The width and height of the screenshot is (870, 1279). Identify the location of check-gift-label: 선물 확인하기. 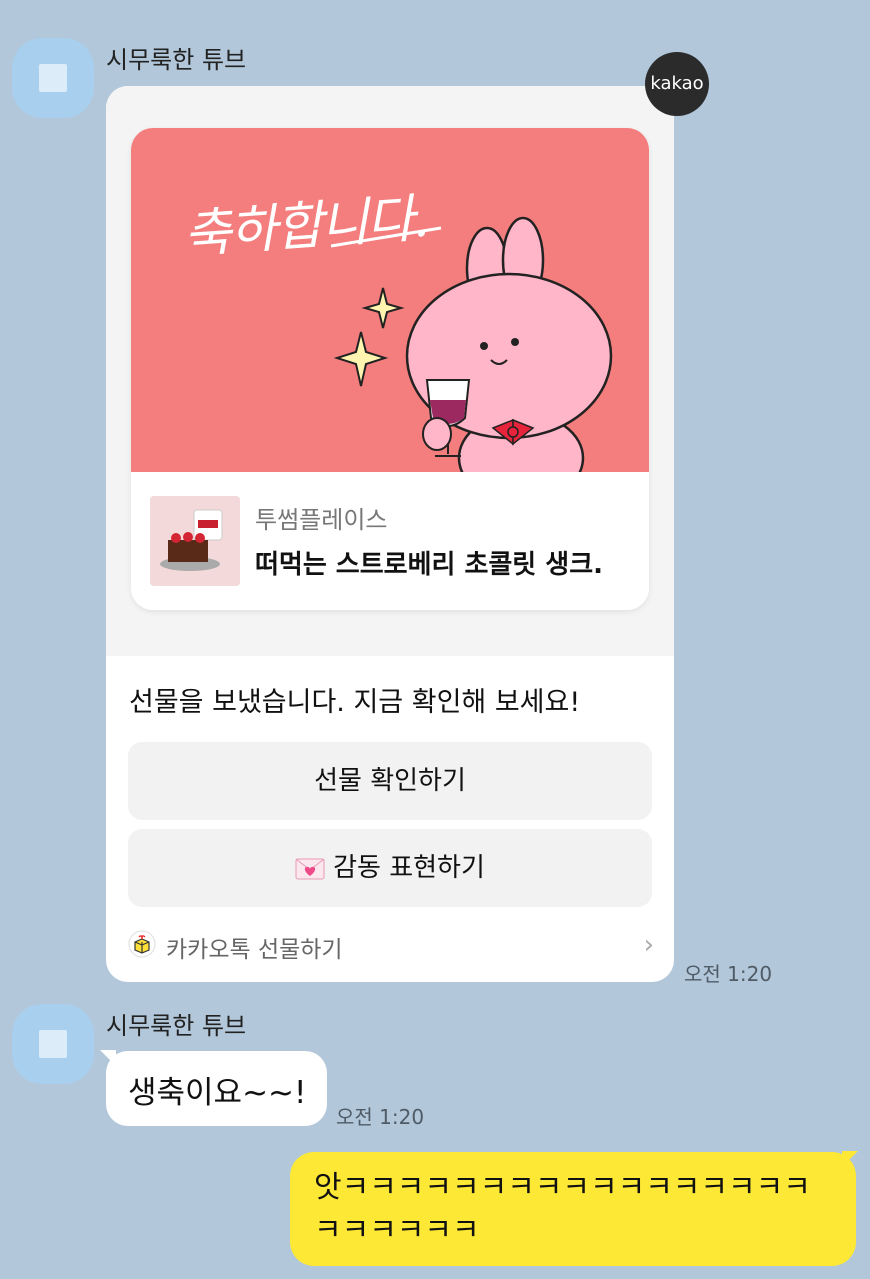
(390, 781).